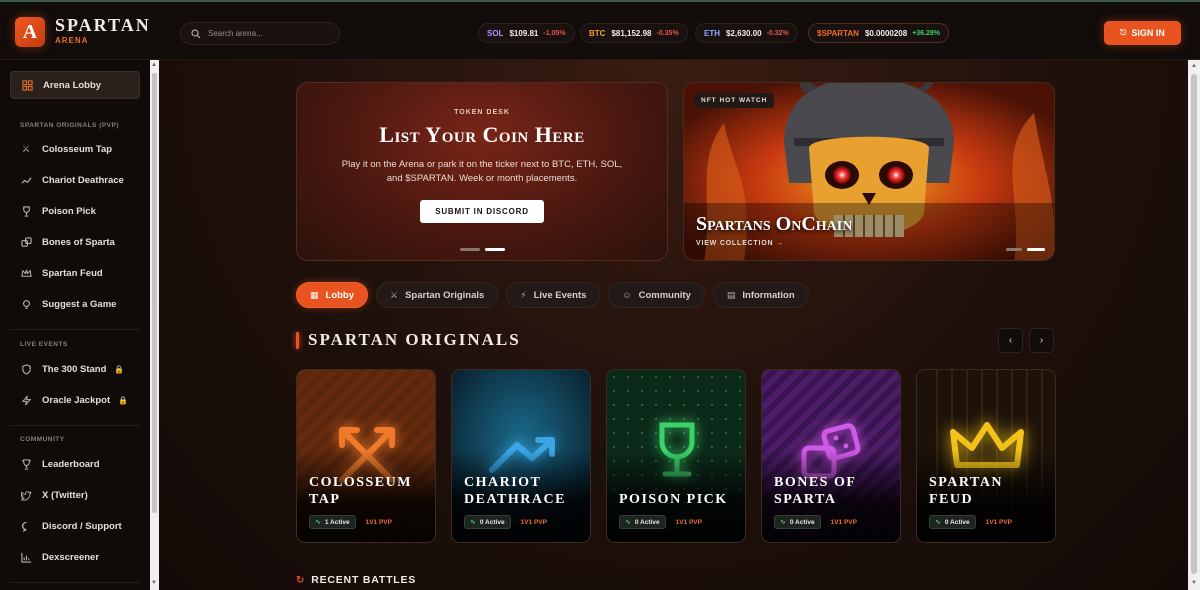  What do you see at coordinates (414, 339) in the screenshot?
I see `section-title: SPARTAN ORIGINALS` at bounding box center [414, 339].